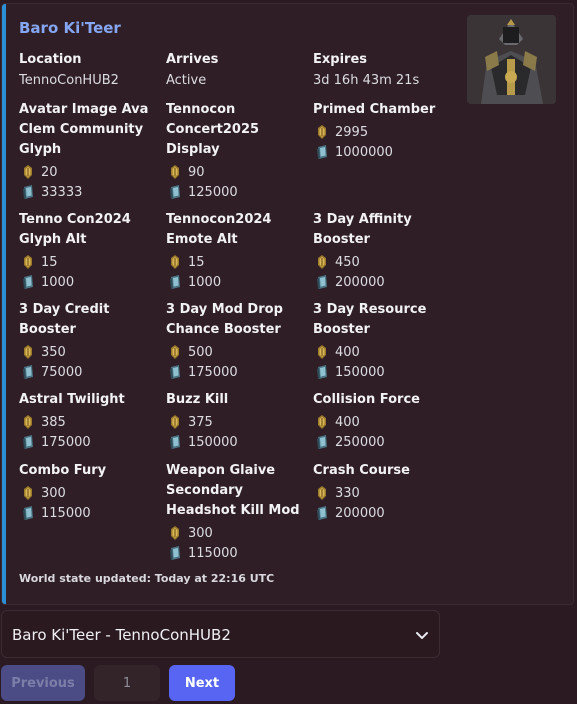  Describe the element at coordinates (62, 192) in the screenshot. I see `credit-value: 33333` at that location.